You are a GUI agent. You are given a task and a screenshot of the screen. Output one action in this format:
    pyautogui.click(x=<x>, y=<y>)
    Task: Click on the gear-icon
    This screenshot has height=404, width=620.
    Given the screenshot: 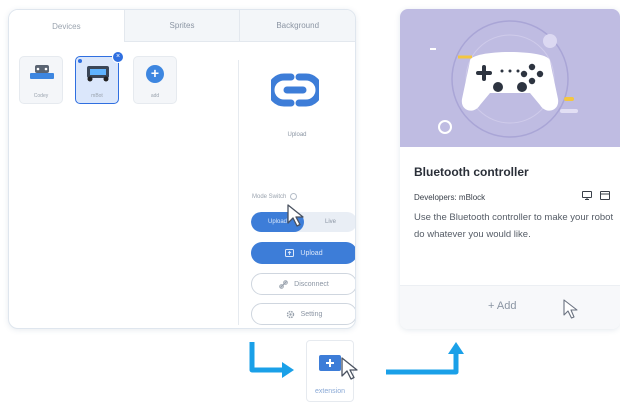 What is the action you would take?
    pyautogui.click(x=290, y=314)
    